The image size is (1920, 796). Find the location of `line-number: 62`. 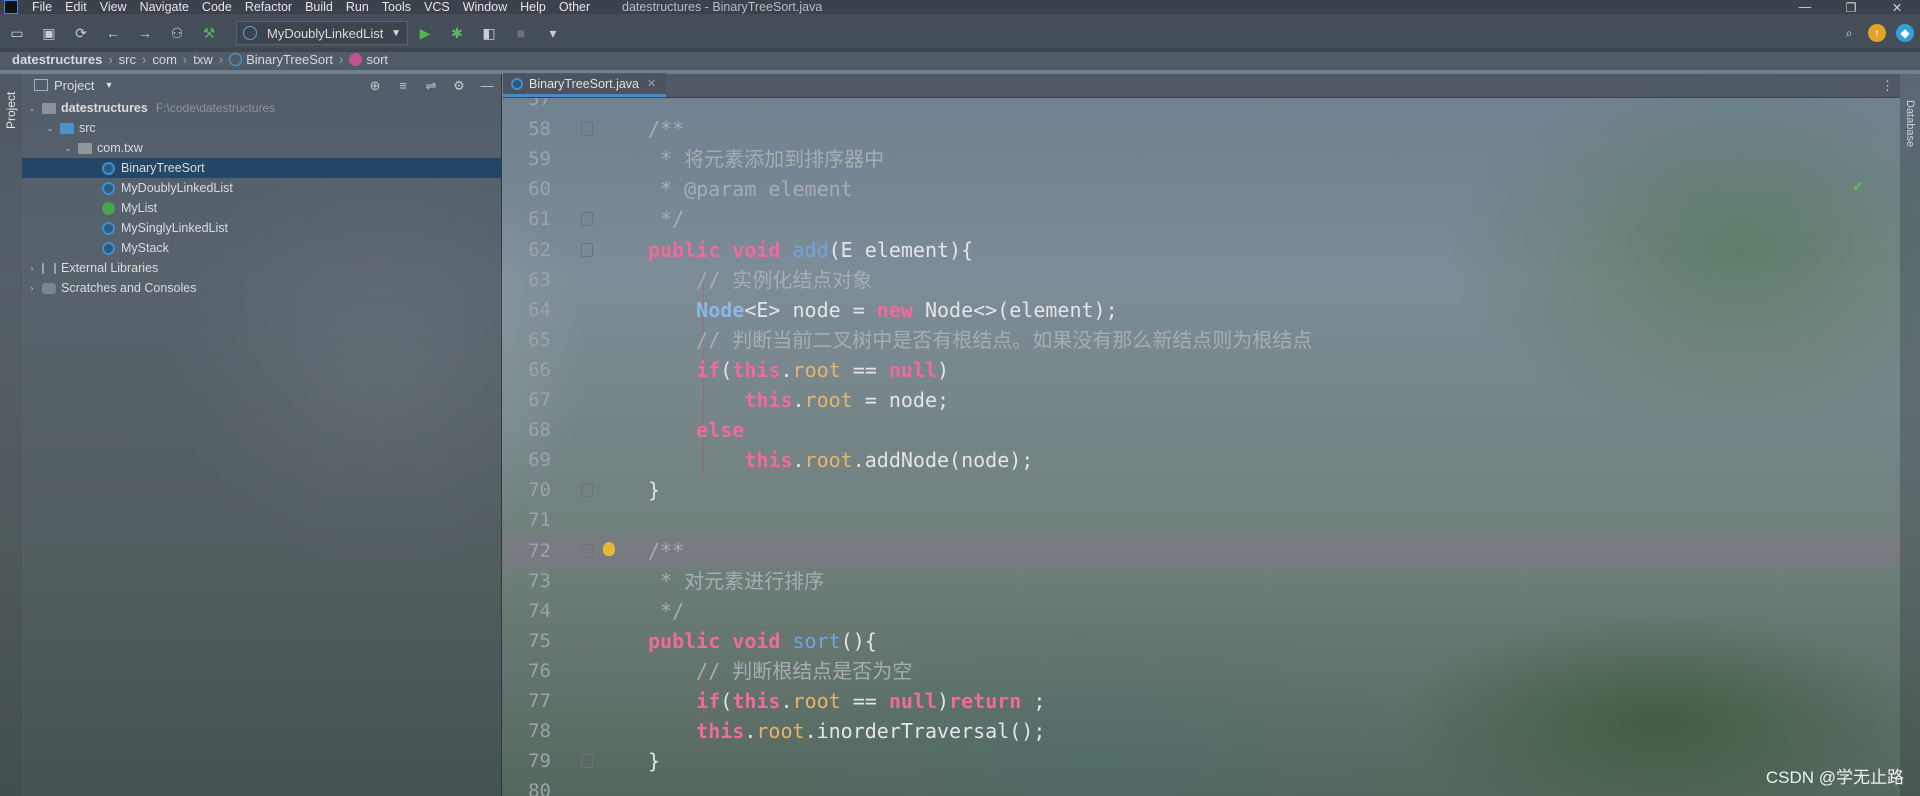

line-number: 62 is located at coordinates (527, 250).